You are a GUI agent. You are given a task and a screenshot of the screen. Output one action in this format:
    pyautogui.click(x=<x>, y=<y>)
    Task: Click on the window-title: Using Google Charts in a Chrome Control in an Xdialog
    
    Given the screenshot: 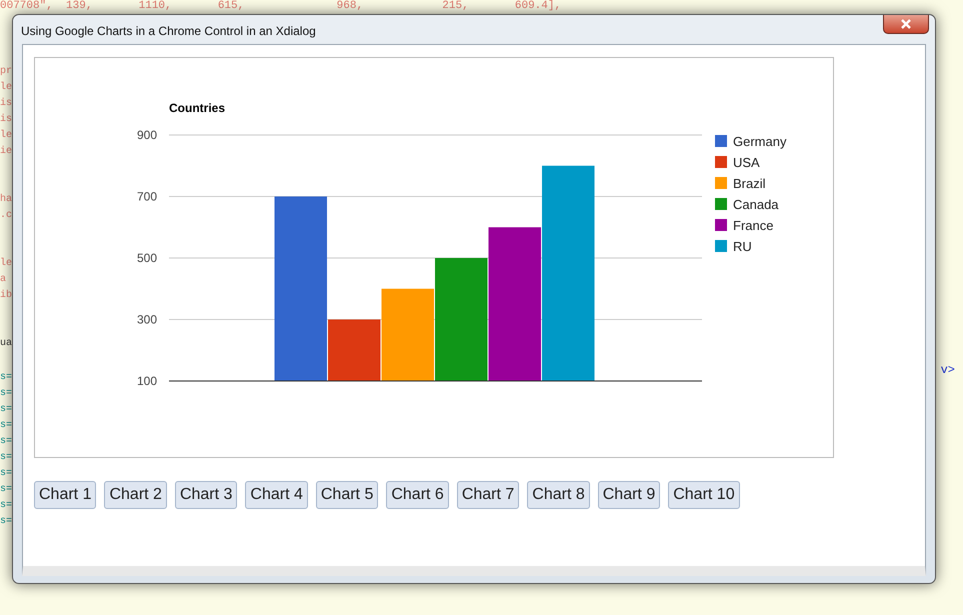 What is the action you would take?
    pyautogui.click(x=168, y=31)
    